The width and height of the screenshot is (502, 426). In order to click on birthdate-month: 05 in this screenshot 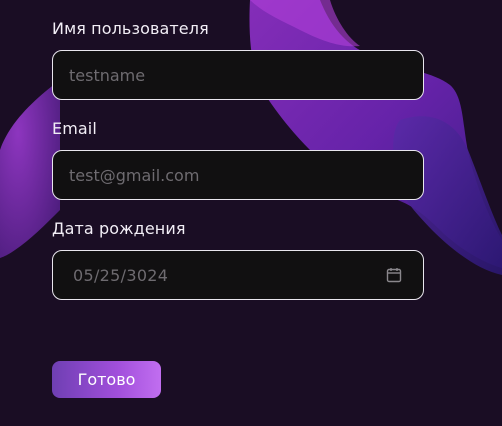, I will do `click(83, 275)`.